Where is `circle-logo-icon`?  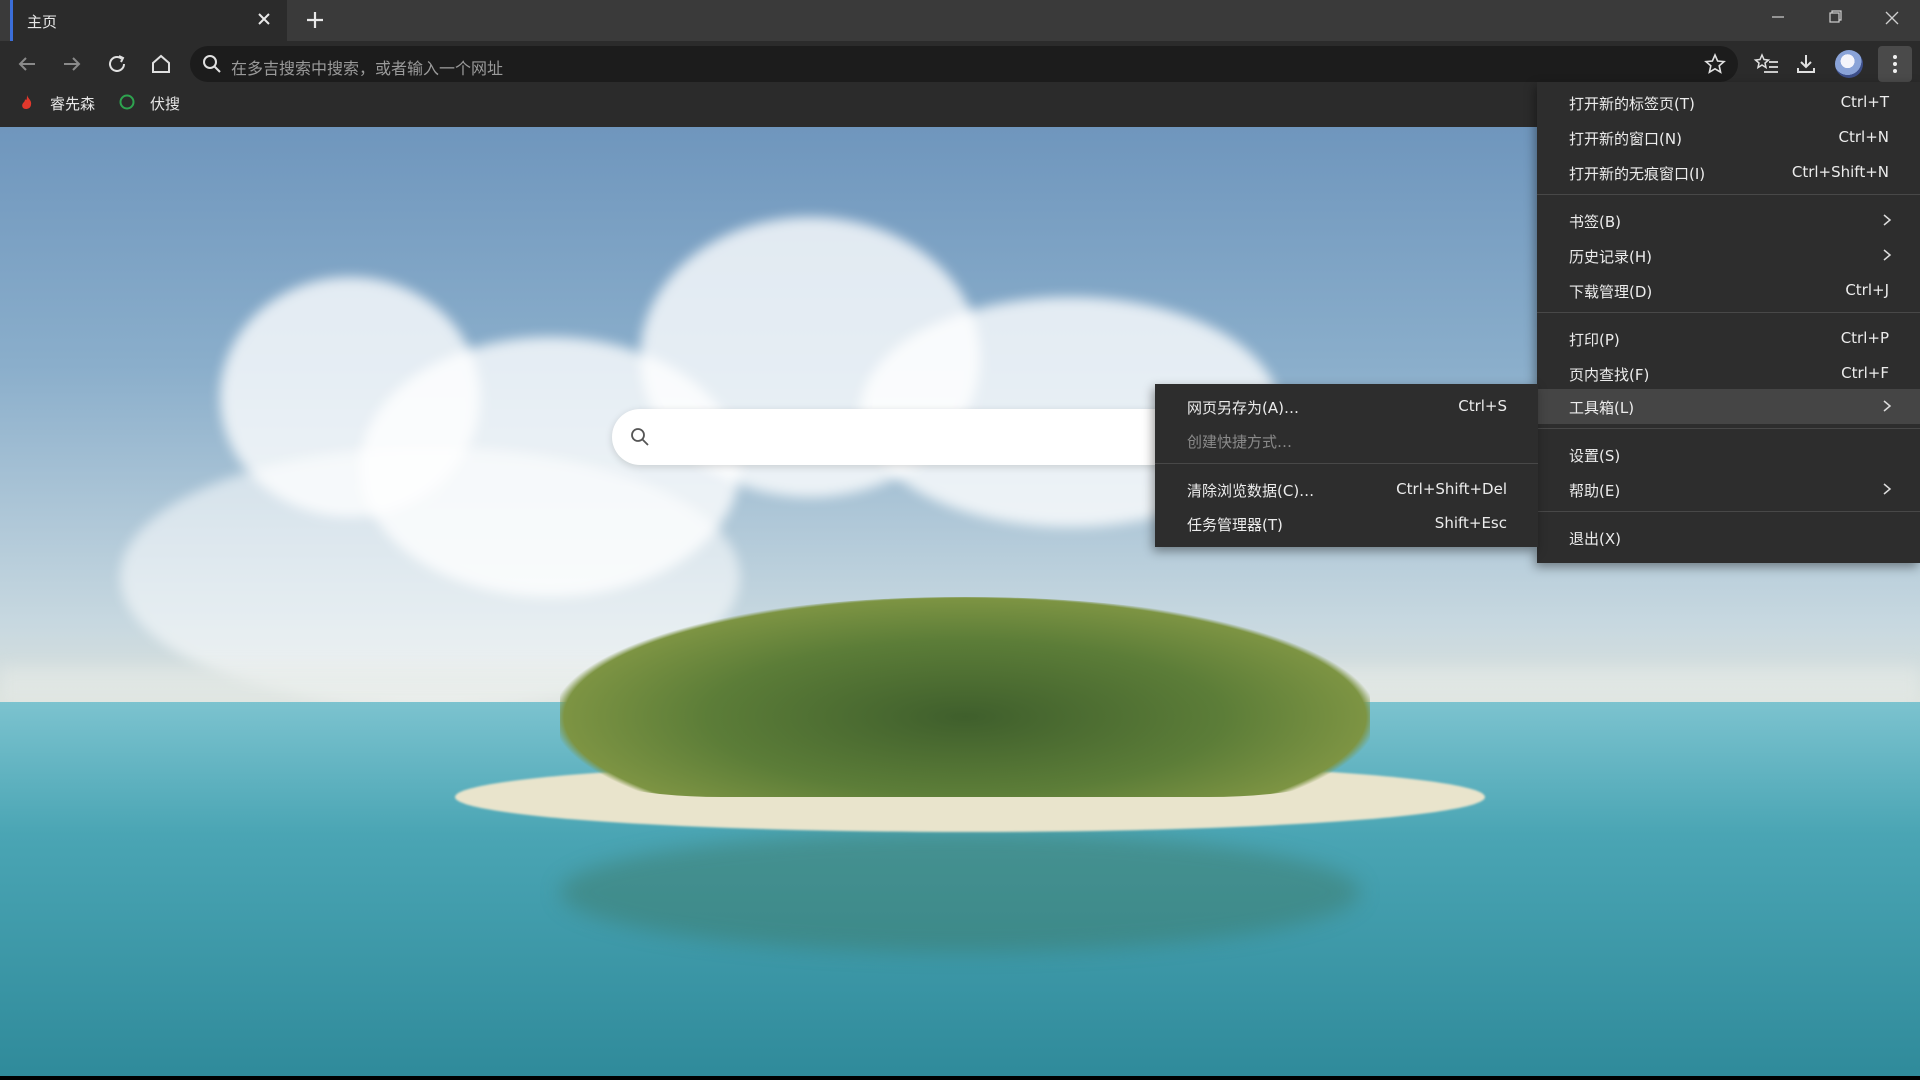
circle-logo-icon is located at coordinates (127, 102).